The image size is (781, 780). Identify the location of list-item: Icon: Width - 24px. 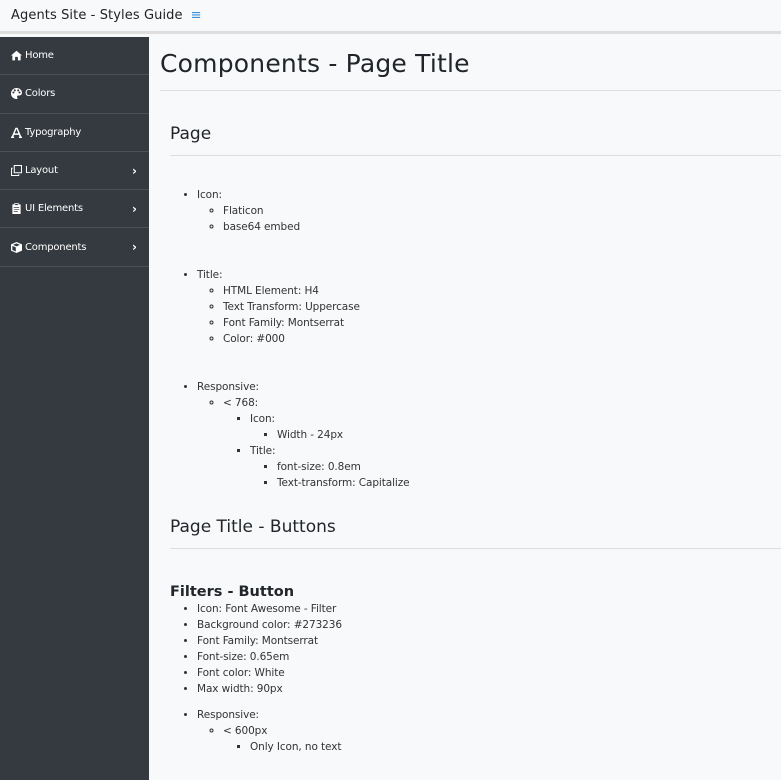
(515, 427).